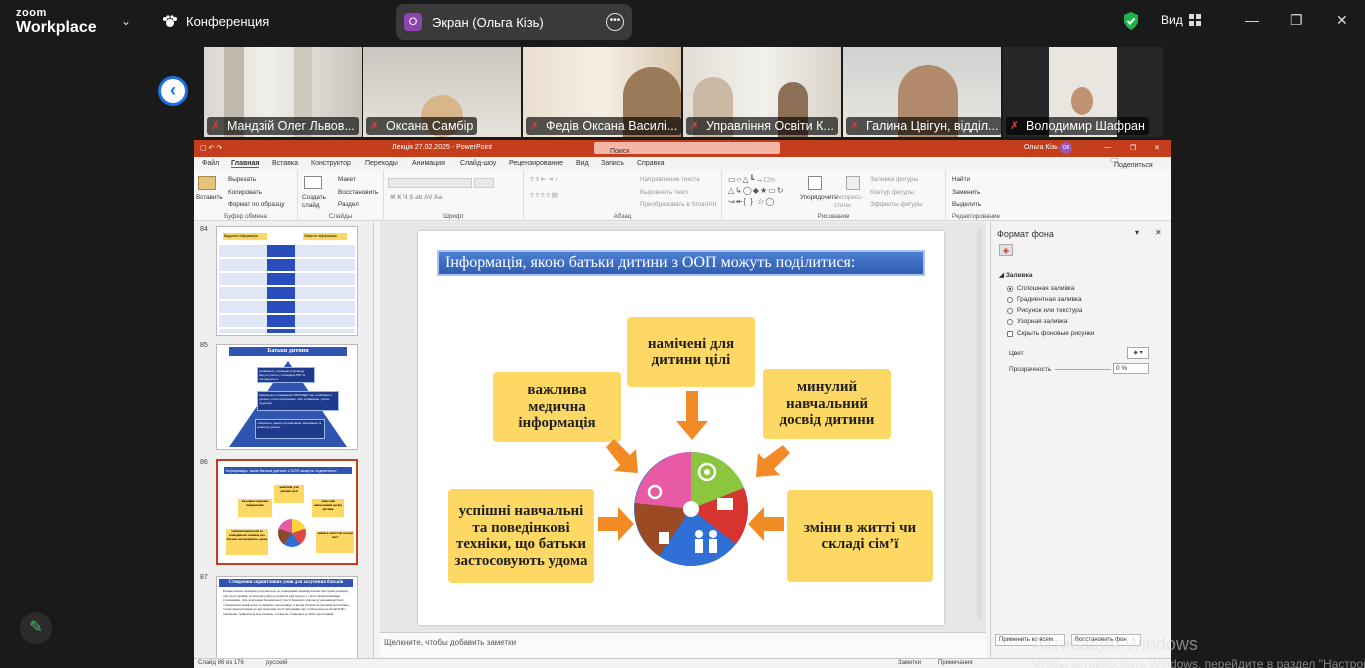  Describe the element at coordinates (966, 204) in the screenshot. I see `select-button: Выделить` at that location.